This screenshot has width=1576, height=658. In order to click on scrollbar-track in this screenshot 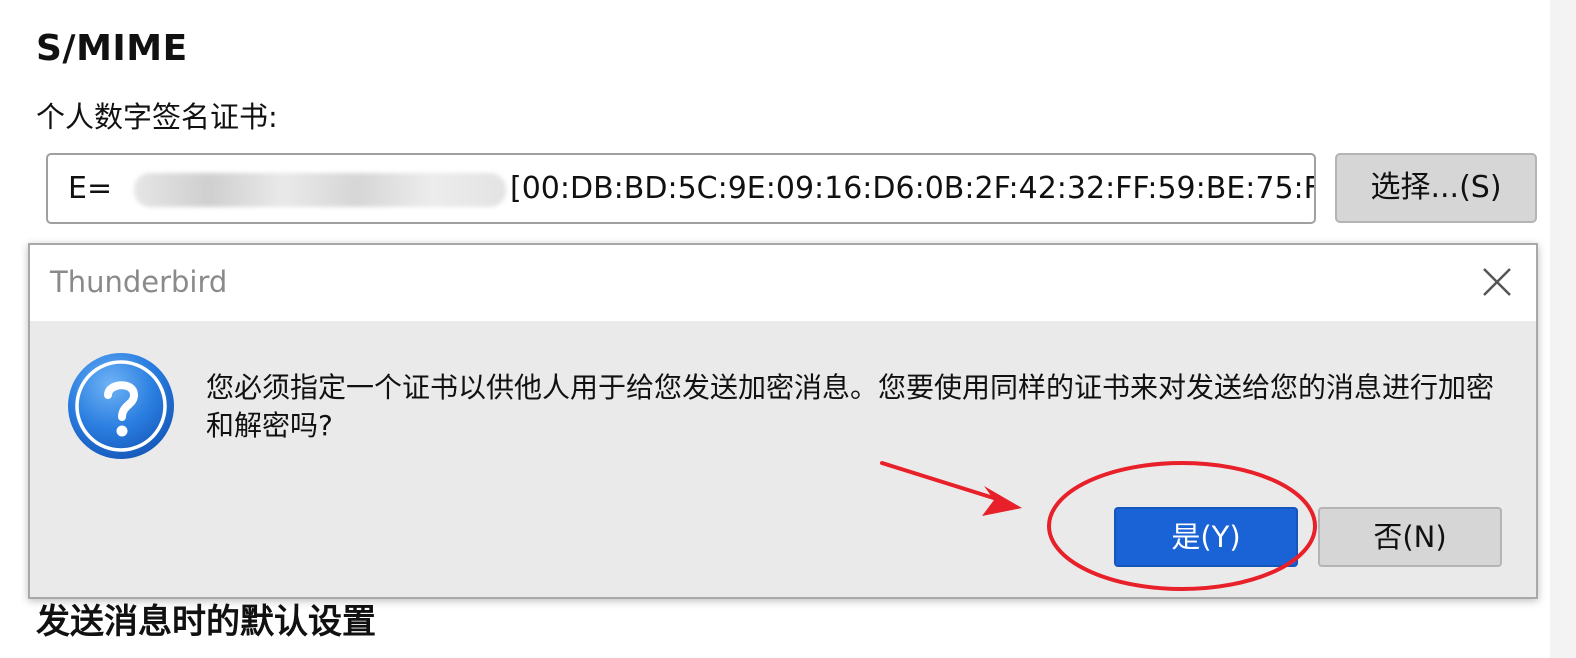, I will do `click(1563, 329)`.